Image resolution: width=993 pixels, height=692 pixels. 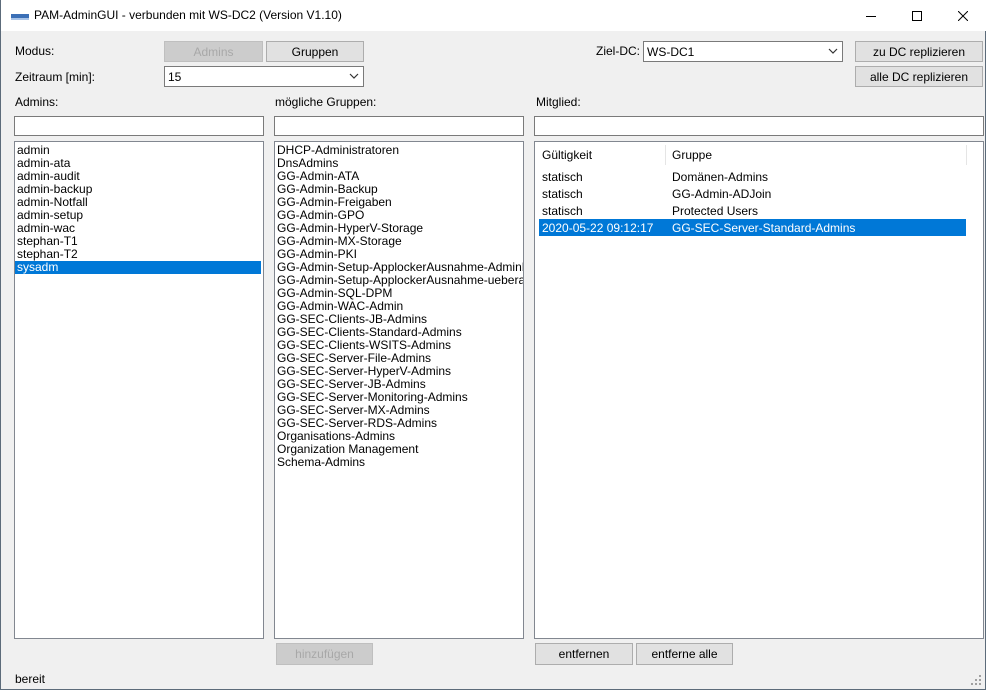 I want to click on column-header-group: Gruppe, so click(x=692, y=157).